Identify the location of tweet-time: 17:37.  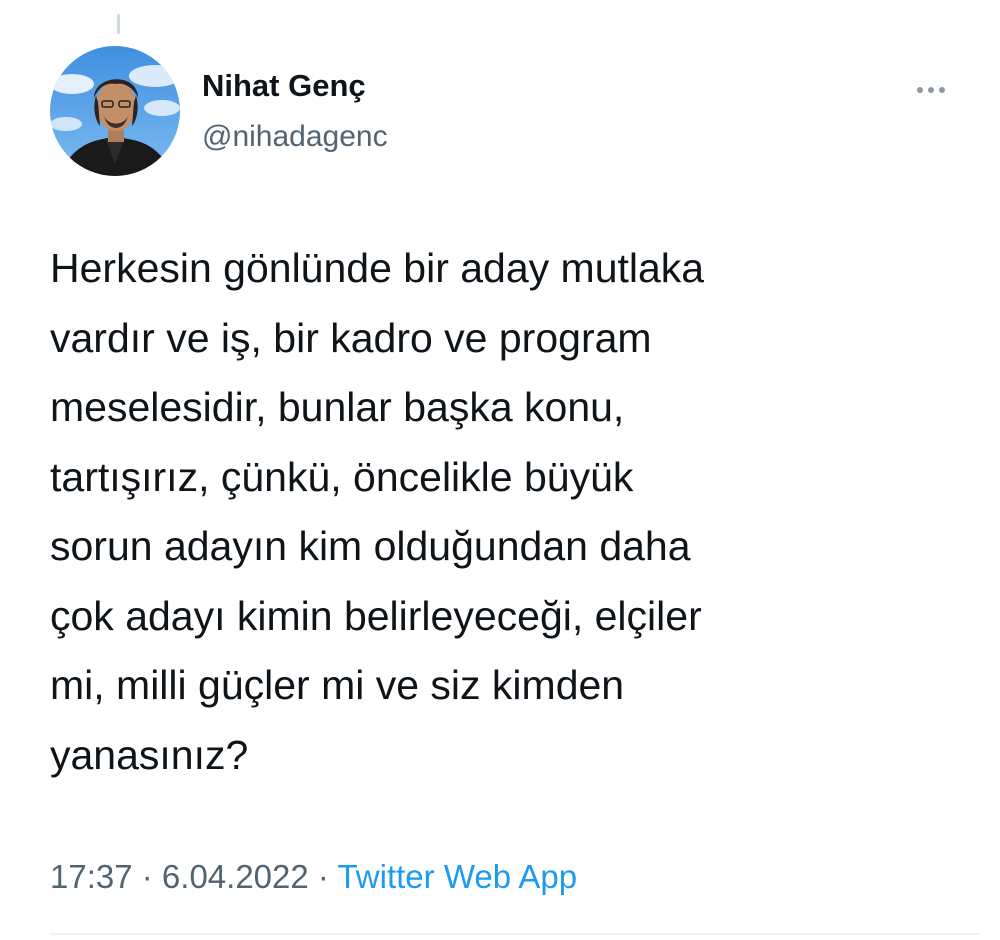
(91, 876).